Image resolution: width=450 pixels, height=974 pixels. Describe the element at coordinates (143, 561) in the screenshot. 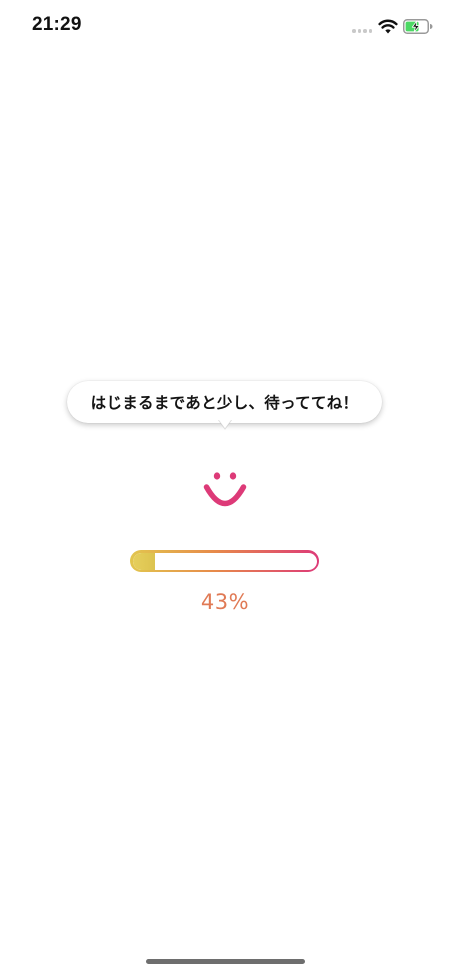

I see `progress-fill` at that location.